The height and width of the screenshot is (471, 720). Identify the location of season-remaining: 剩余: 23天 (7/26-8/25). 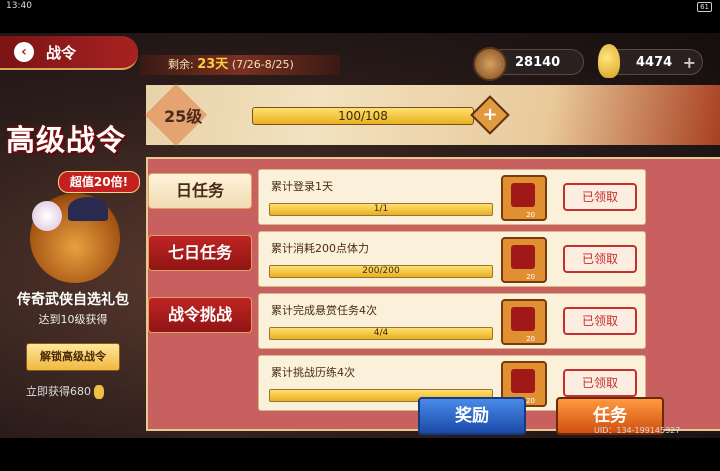
(240, 65).